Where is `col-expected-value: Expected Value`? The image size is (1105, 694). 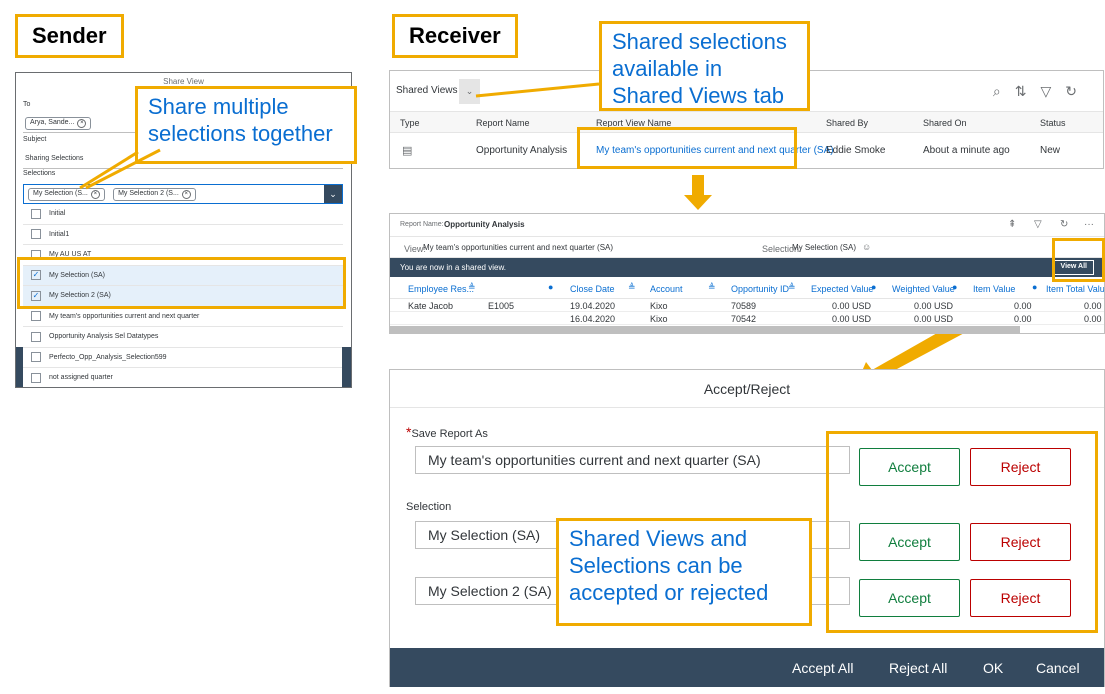
col-expected-value: Expected Value is located at coordinates (842, 289).